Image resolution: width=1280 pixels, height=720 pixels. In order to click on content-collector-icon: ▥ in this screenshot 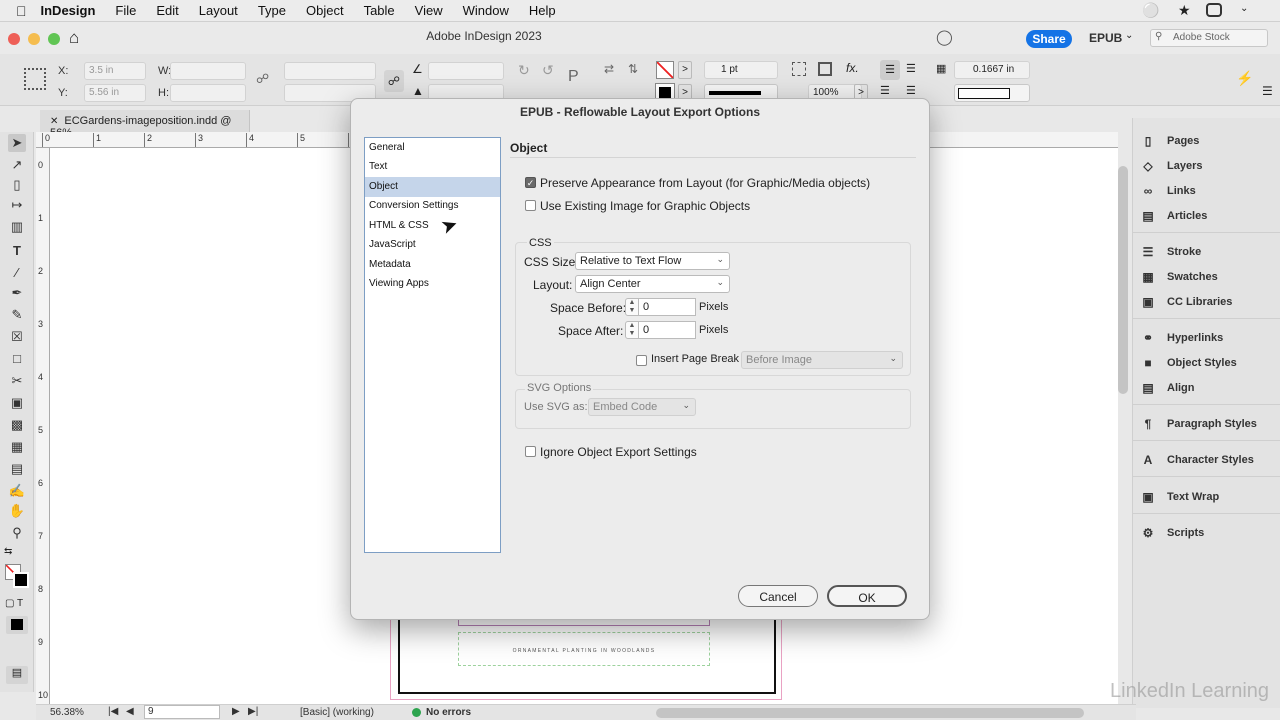, I will do `click(17, 227)`.